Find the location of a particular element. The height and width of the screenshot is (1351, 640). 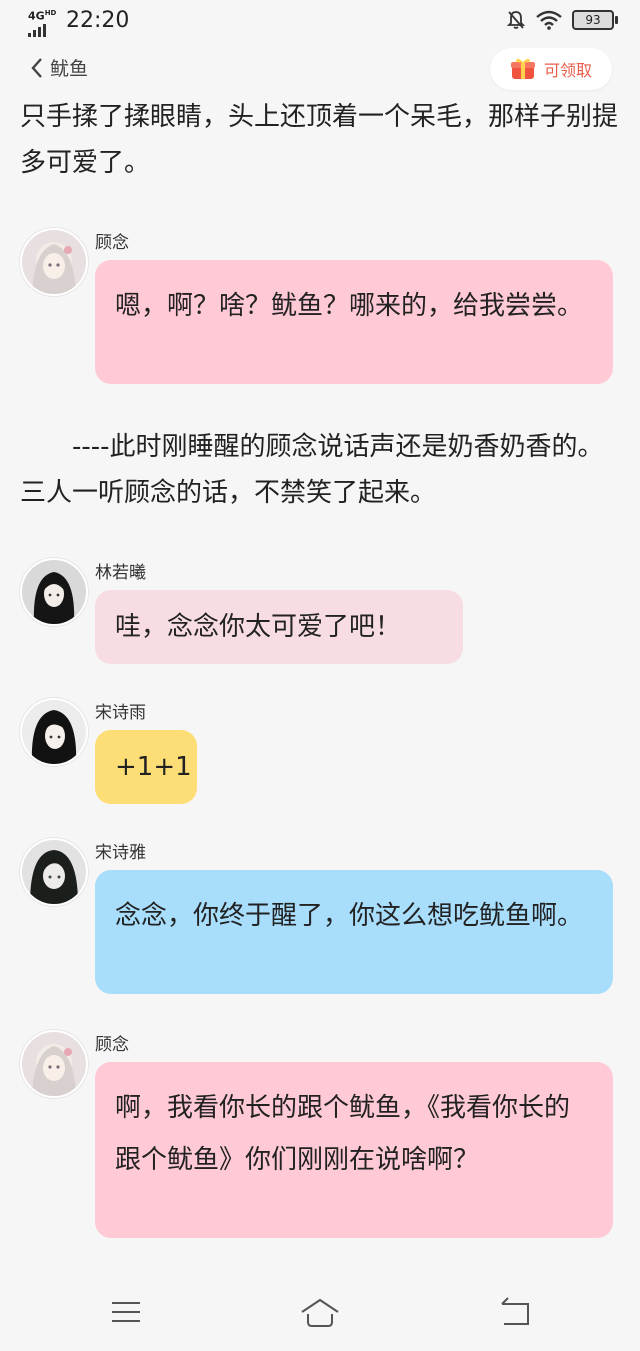

system-back-button is located at coordinates (516, 1312).